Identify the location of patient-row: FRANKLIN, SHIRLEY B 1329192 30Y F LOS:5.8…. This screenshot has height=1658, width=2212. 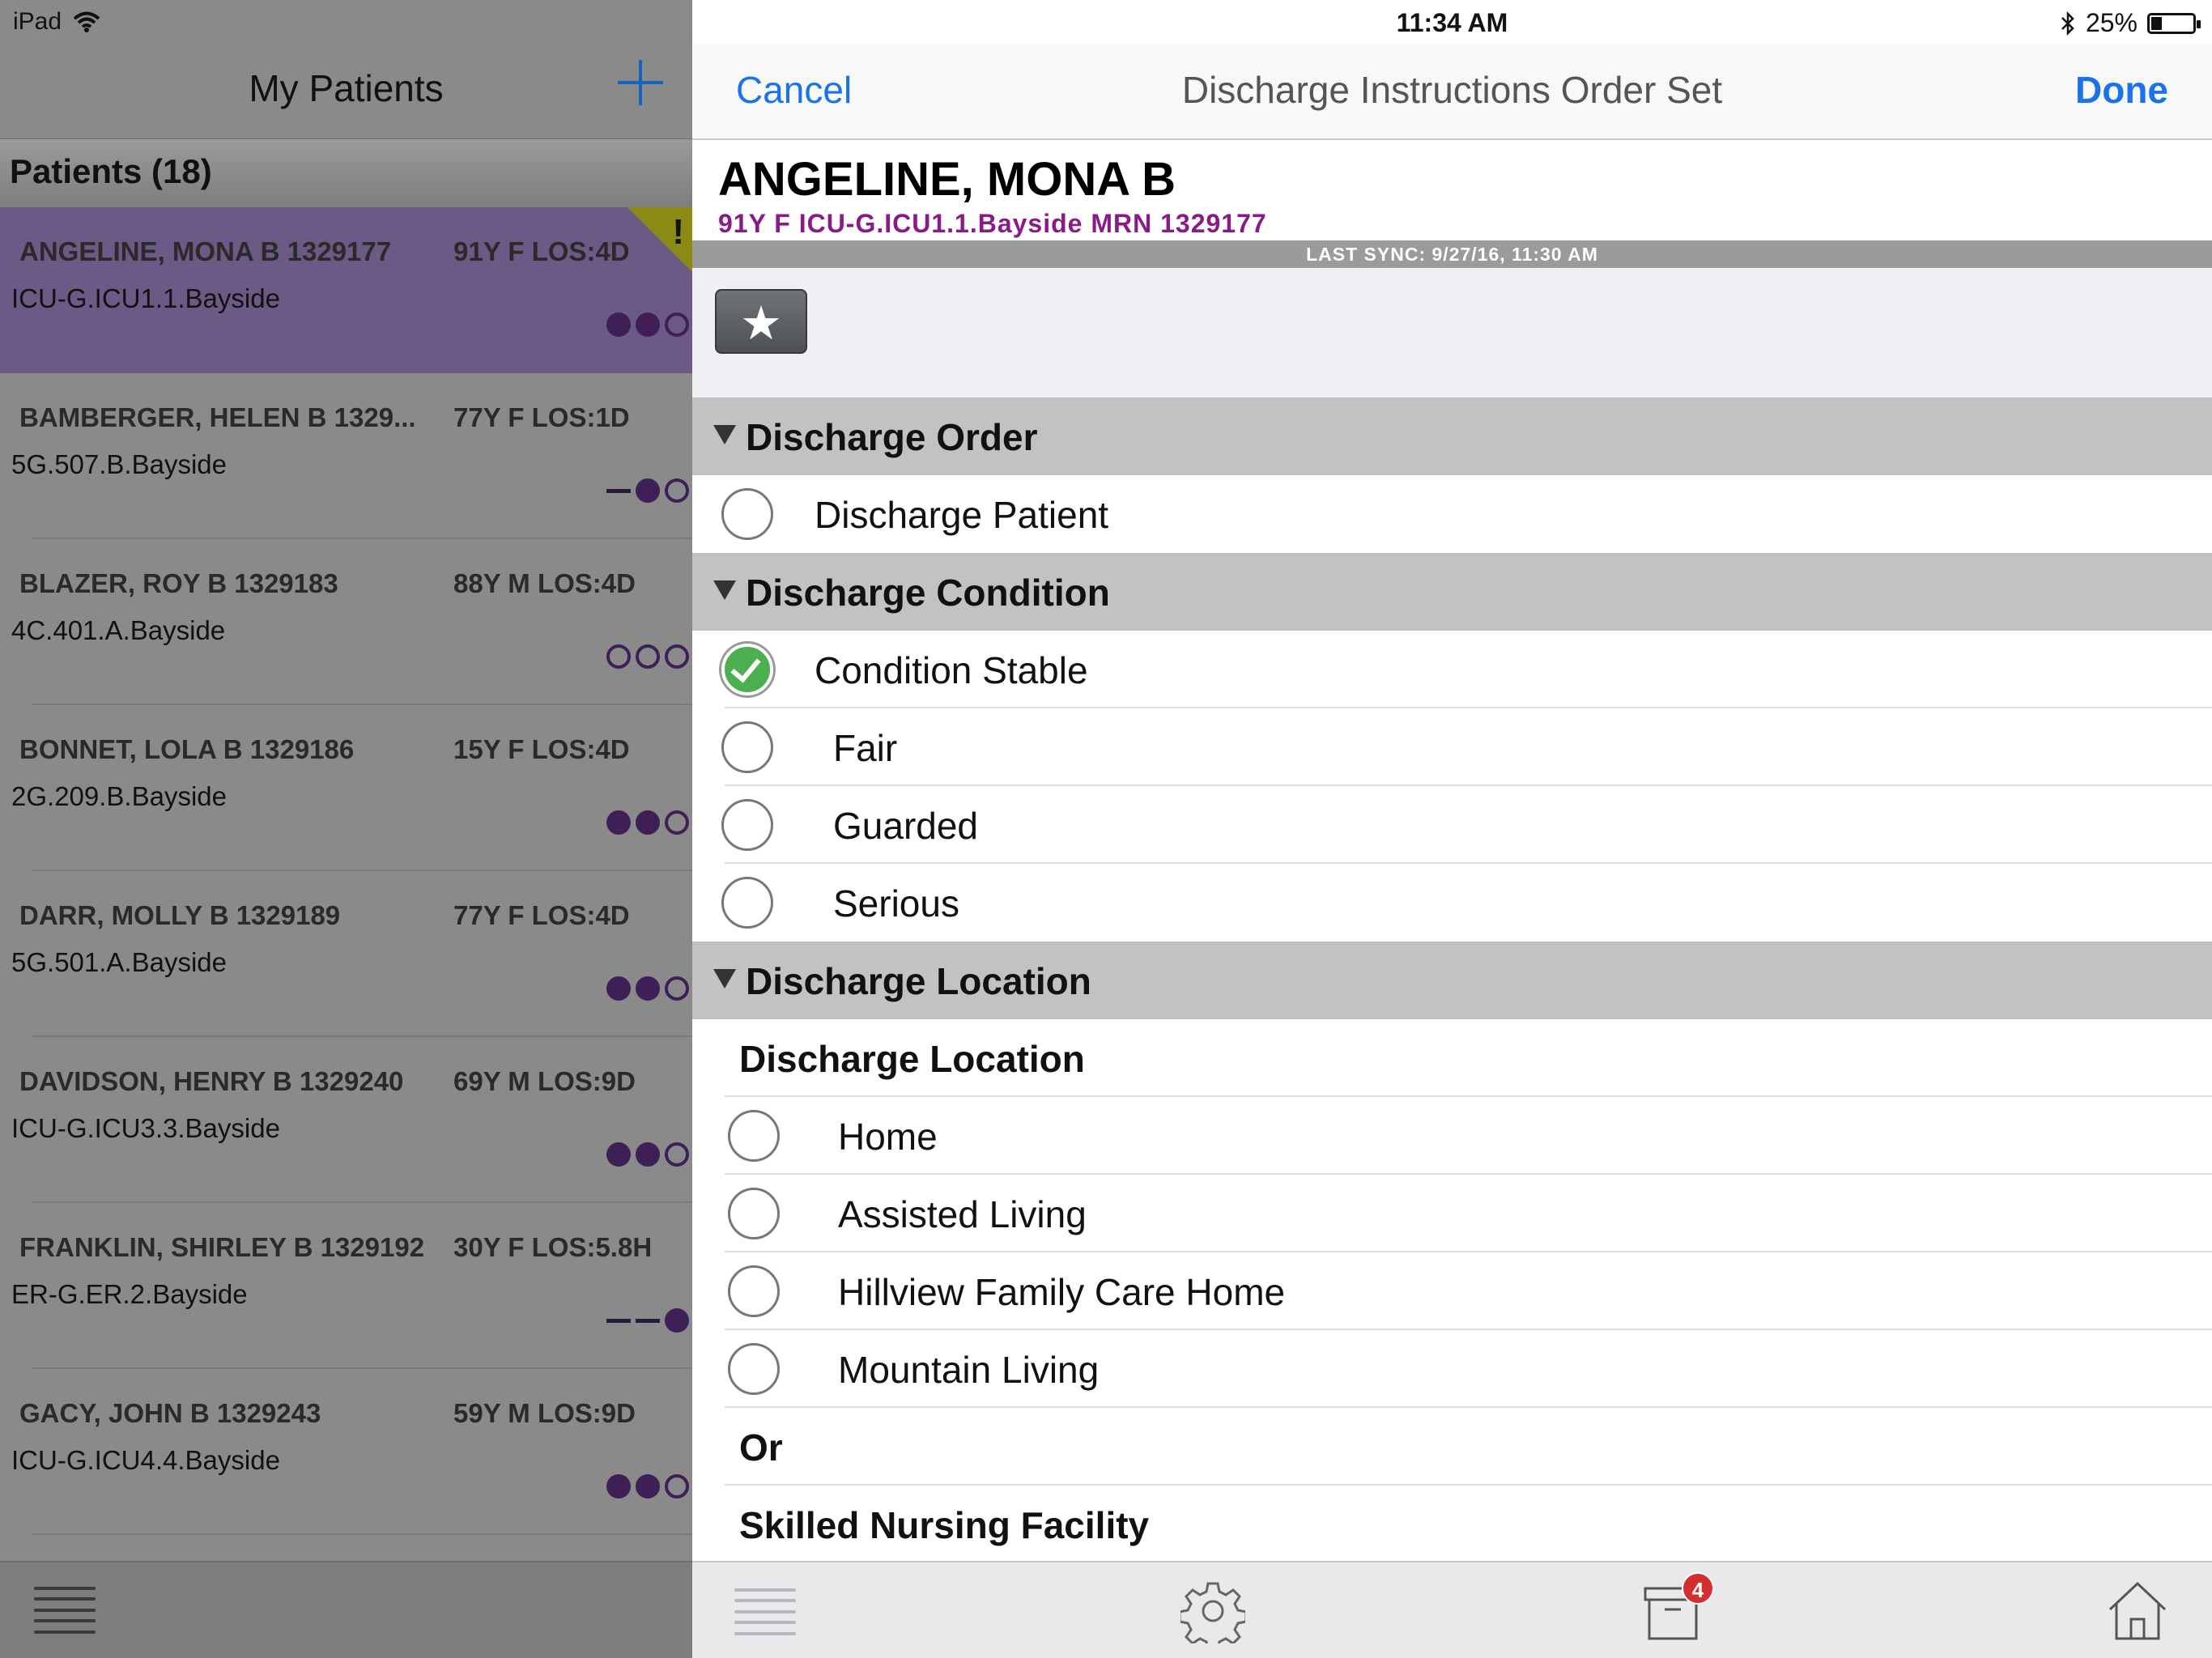
(346, 1286).